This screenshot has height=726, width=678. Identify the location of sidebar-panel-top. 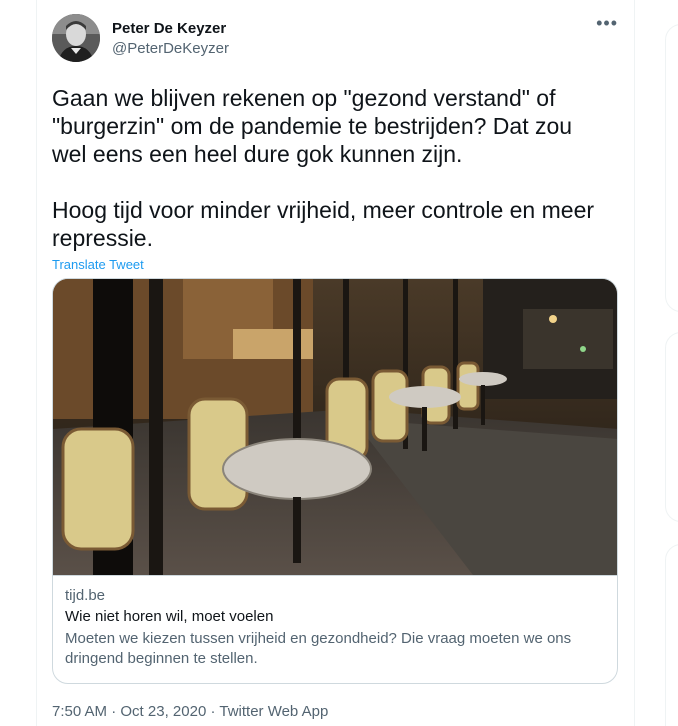
(671, 168).